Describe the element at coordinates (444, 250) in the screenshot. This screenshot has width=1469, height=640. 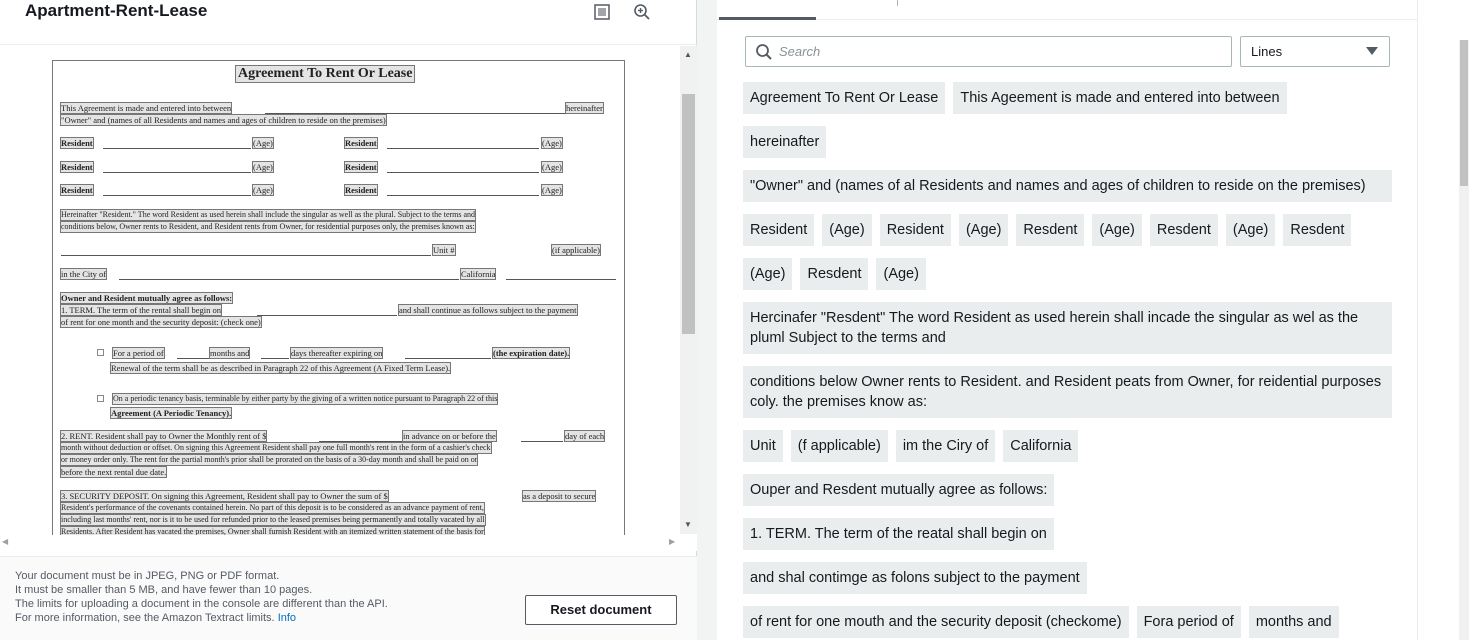
I see `doc-line: Unit #` at that location.